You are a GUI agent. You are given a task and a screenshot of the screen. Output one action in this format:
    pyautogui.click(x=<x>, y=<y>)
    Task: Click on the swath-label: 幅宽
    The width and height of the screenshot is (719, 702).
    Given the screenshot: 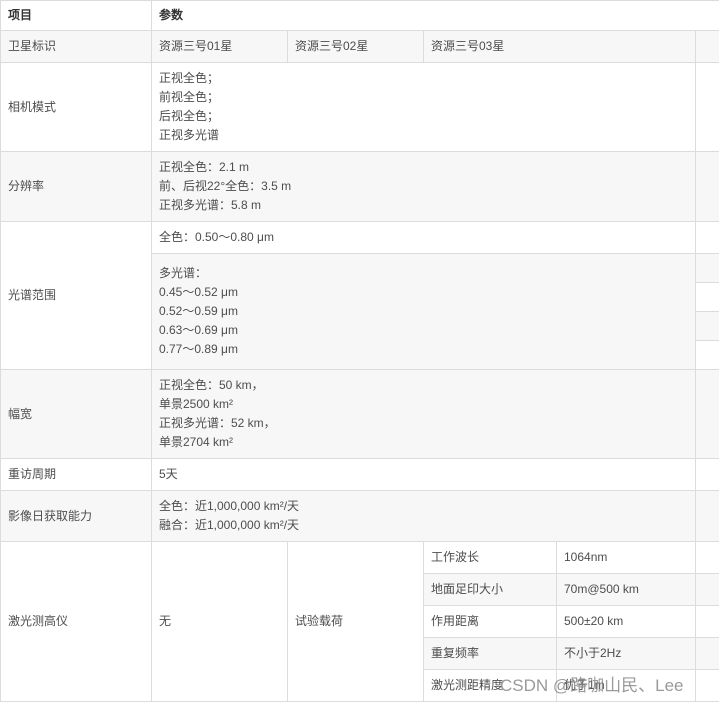 What is the action you would take?
    pyautogui.click(x=76, y=414)
    